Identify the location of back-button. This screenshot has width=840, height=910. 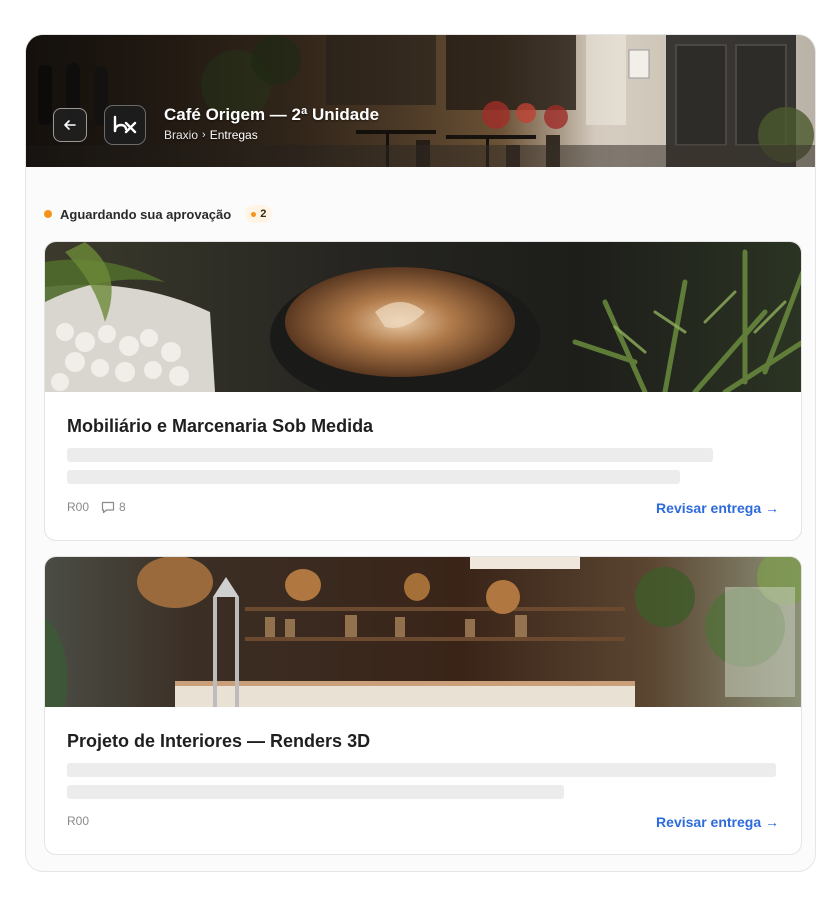
(70, 125).